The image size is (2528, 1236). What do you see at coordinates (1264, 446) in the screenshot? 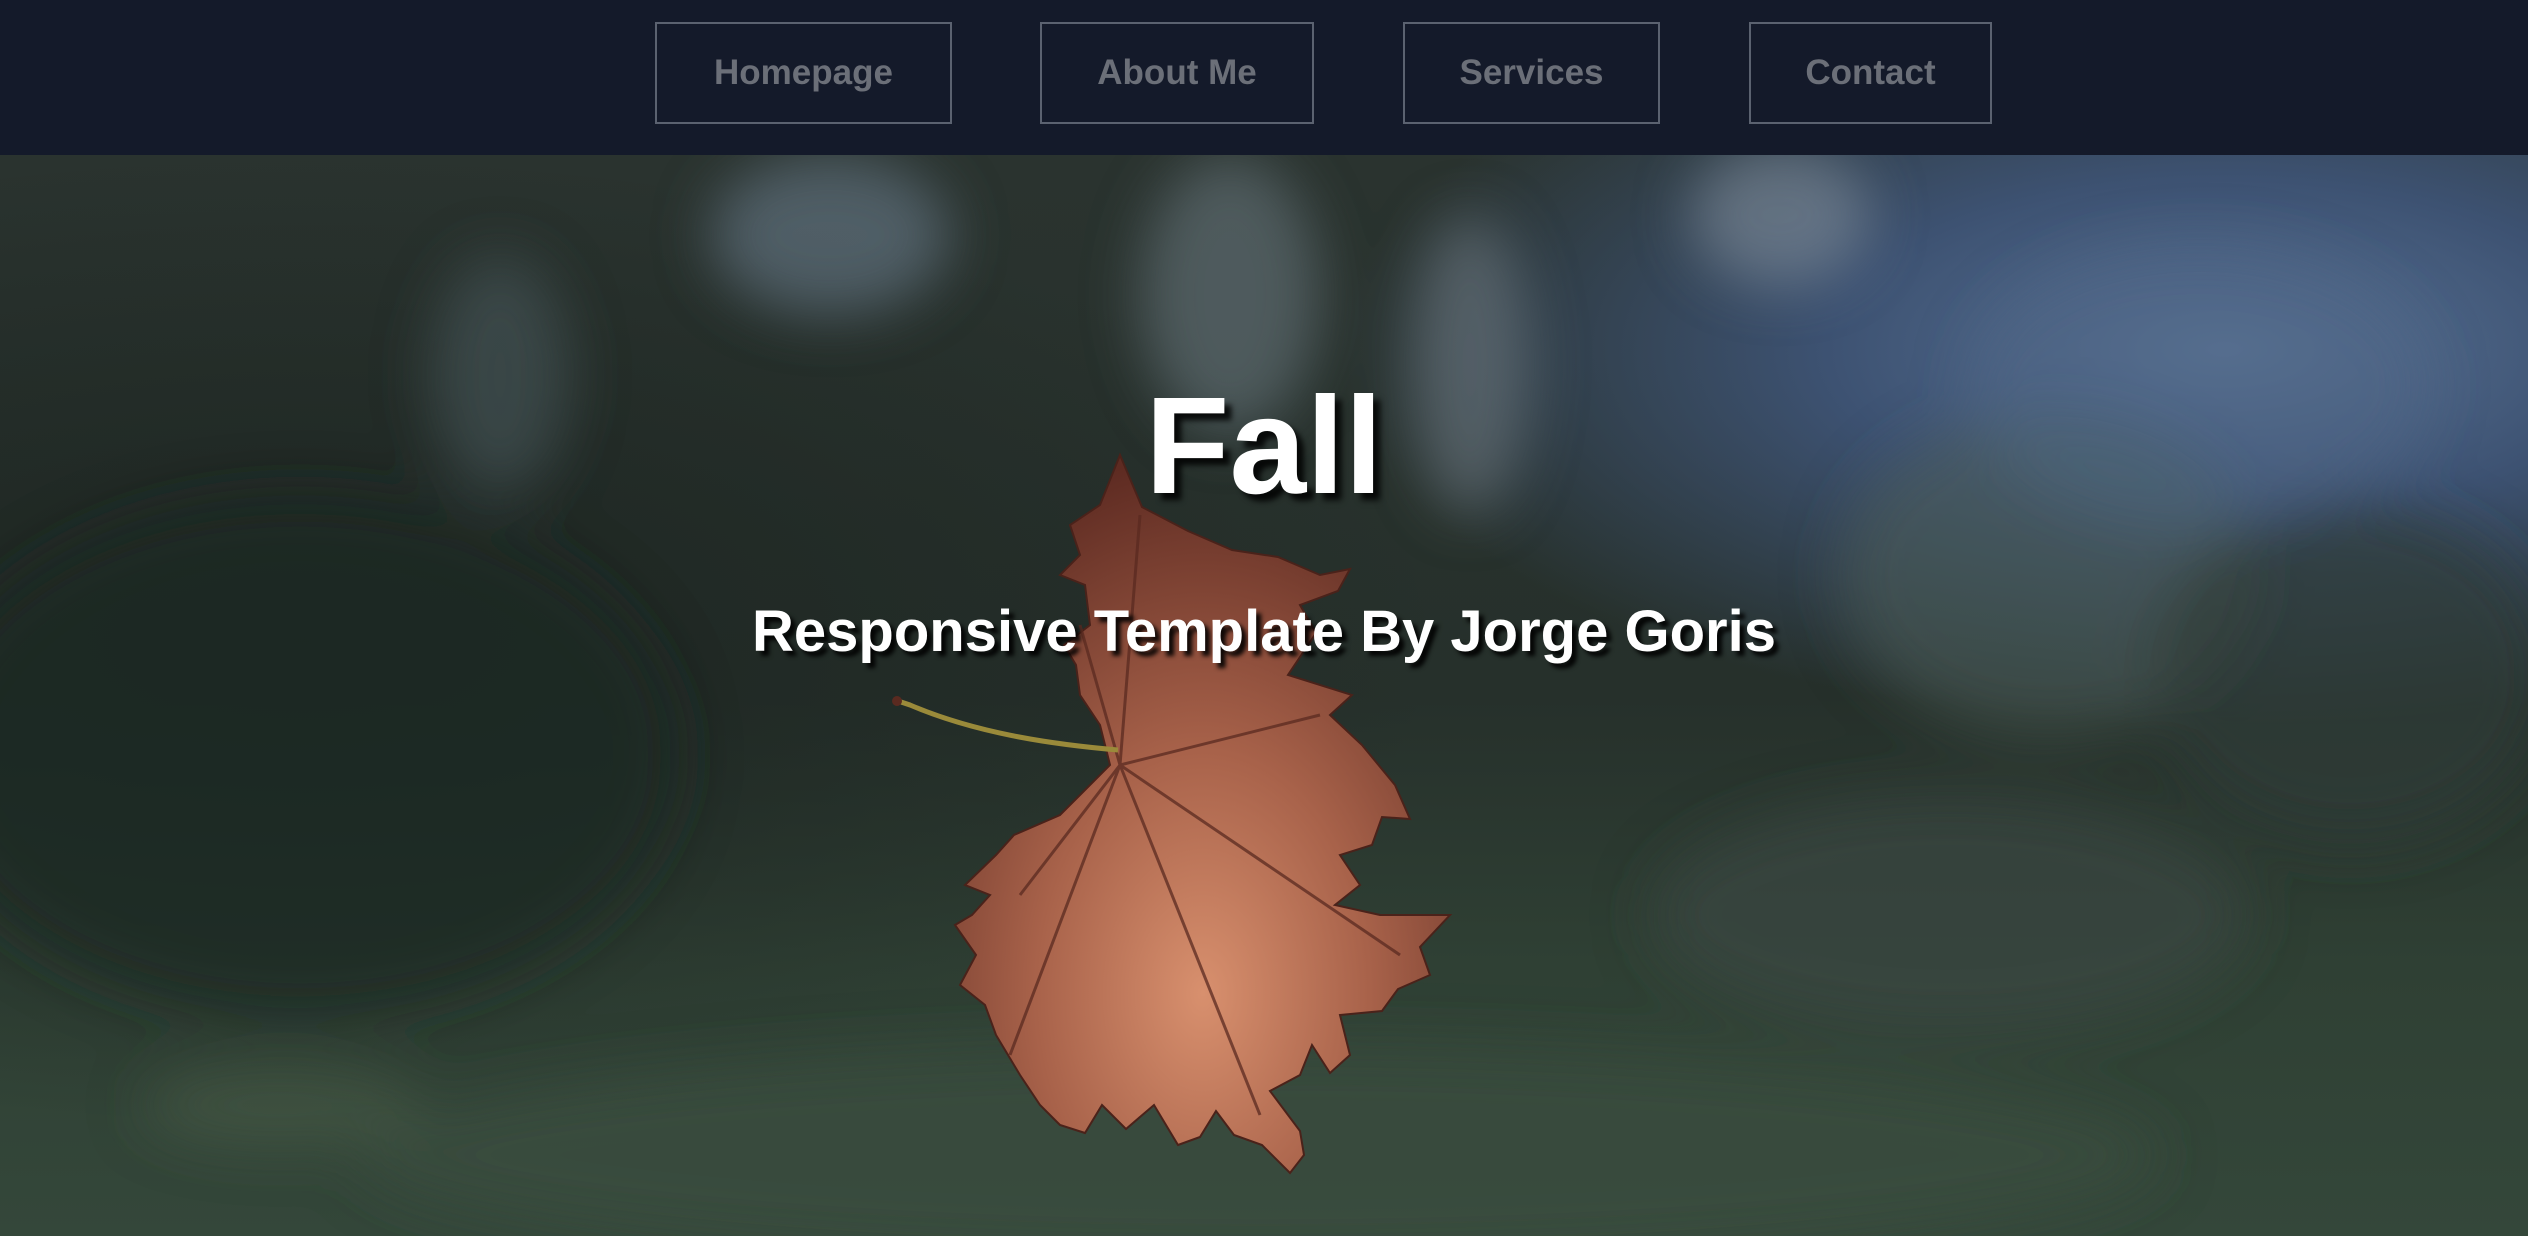
I see `hero-title: Fall` at bounding box center [1264, 446].